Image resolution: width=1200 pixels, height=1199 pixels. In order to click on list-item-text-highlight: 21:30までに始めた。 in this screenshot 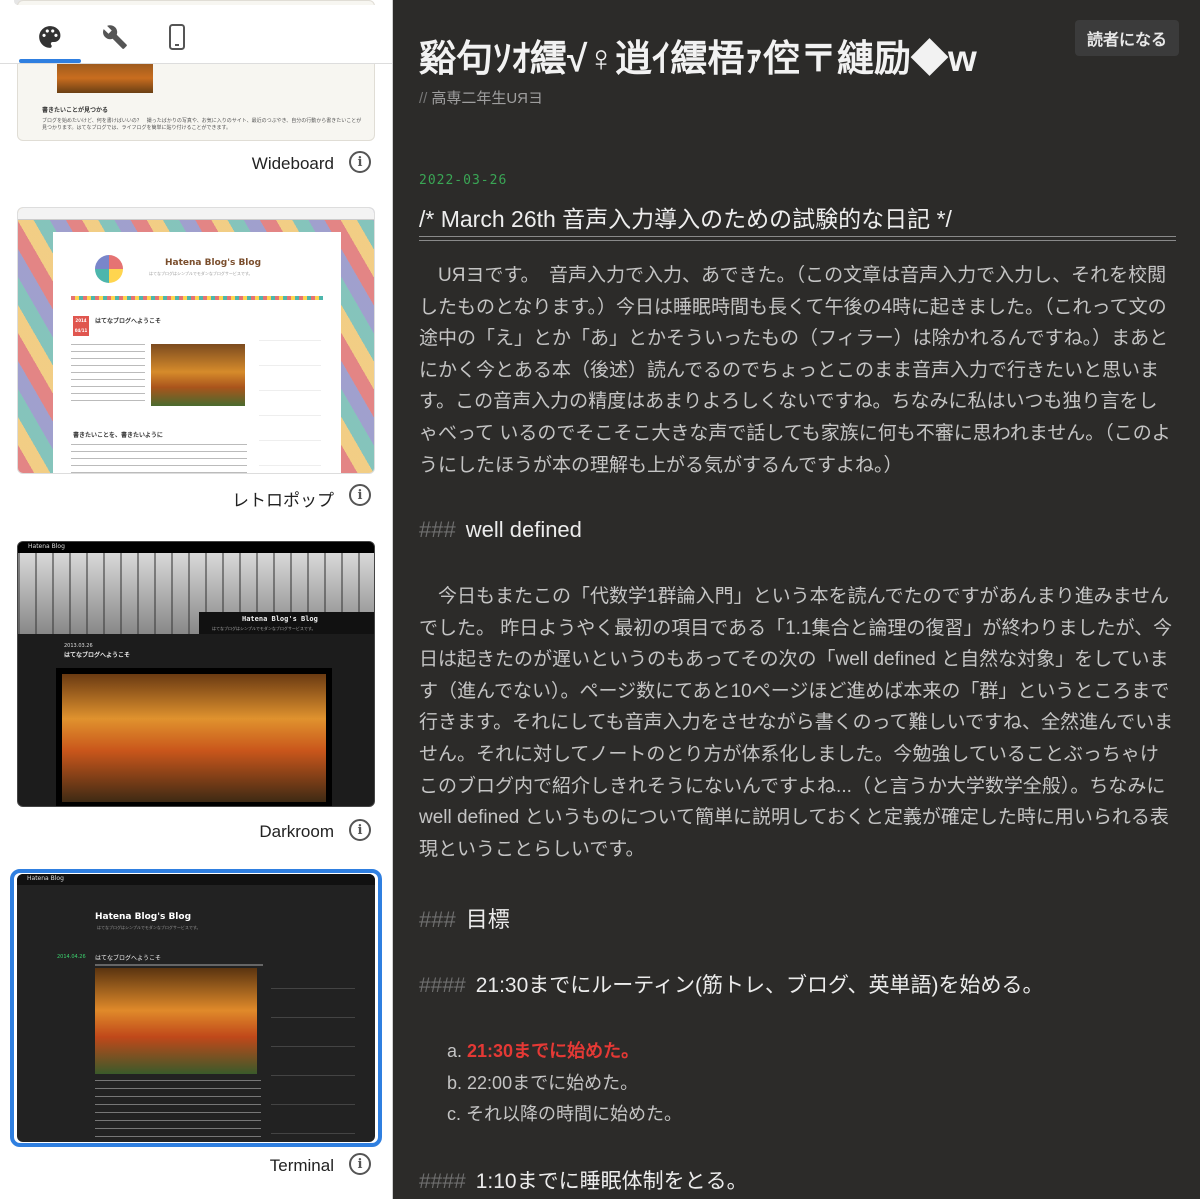, I will do `click(553, 1051)`.